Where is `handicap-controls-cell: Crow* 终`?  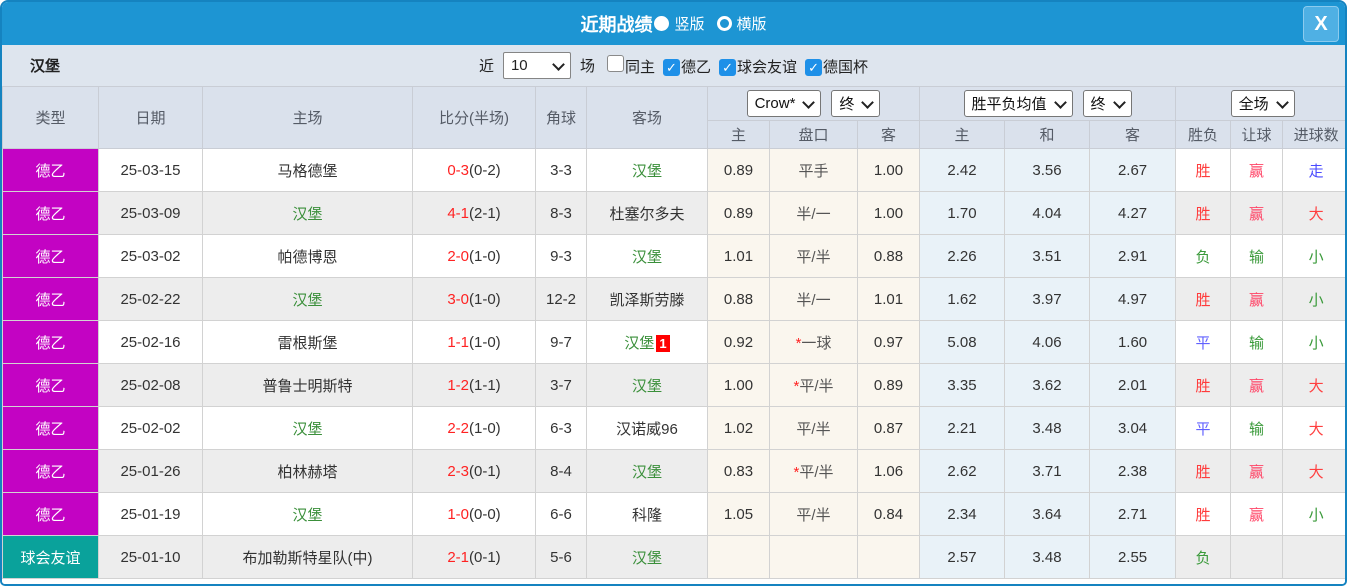
handicap-controls-cell: Crow* 终 is located at coordinates (813, 103).